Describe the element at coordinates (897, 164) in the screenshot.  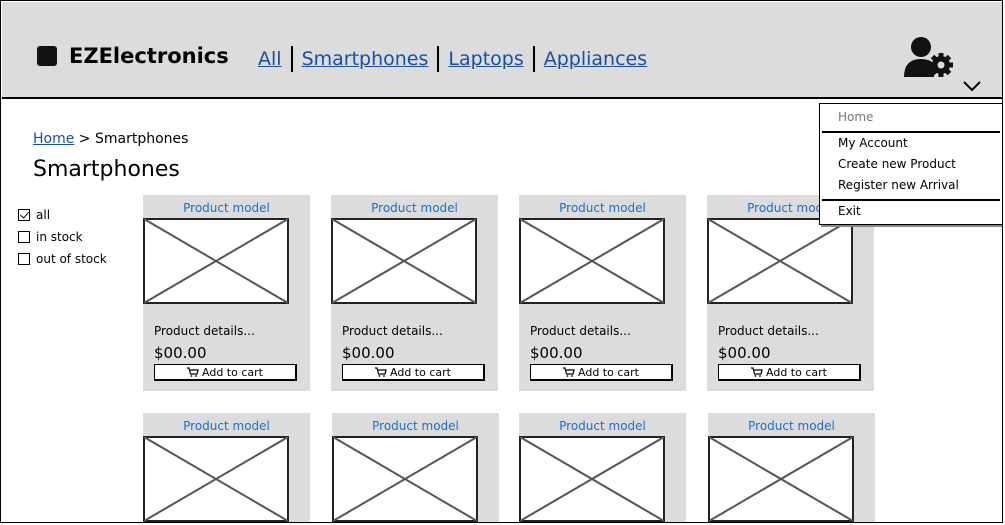
I see `menu-item-create-product: Create new Product` at that location.